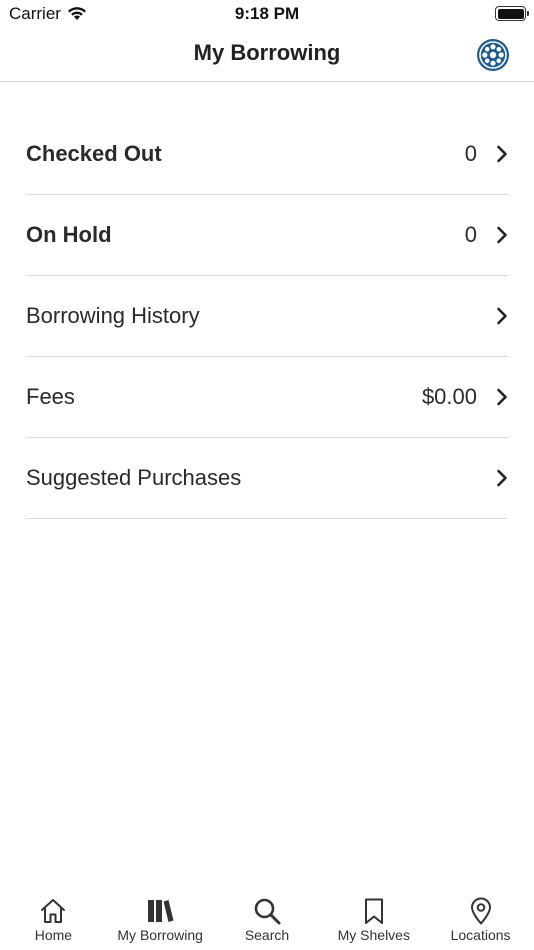  I want to click on tab-home: Home, so click(53, 916).